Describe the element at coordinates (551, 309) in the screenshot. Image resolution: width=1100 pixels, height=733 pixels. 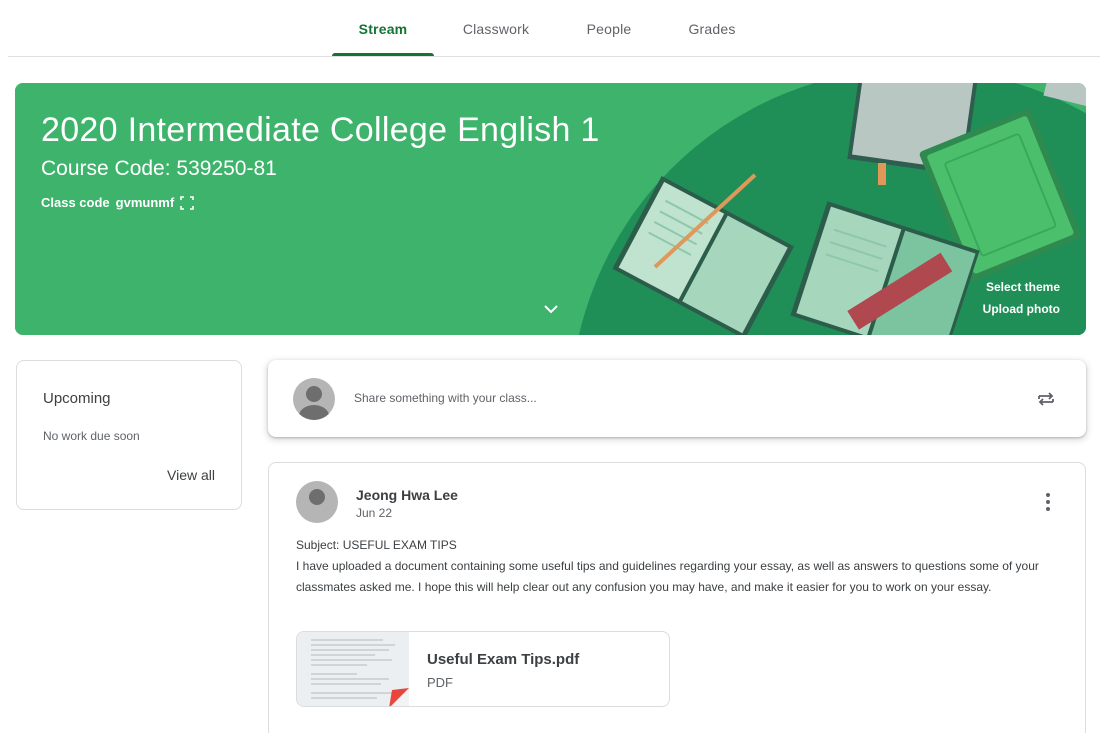
I see `chevron-down-icon` at that location.